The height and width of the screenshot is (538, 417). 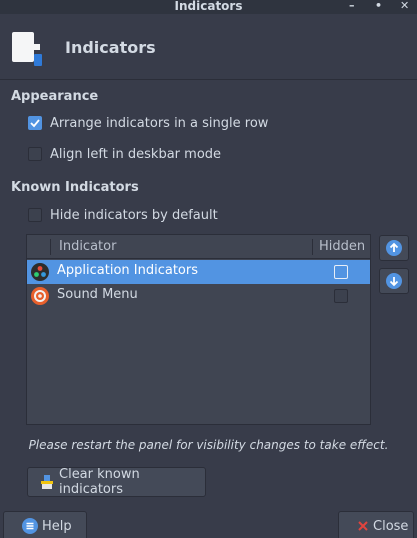 What do you see at coordinates (40, 272) in the screenshot?
I see `application-indicators-icon` at bounding box center [40, 272].